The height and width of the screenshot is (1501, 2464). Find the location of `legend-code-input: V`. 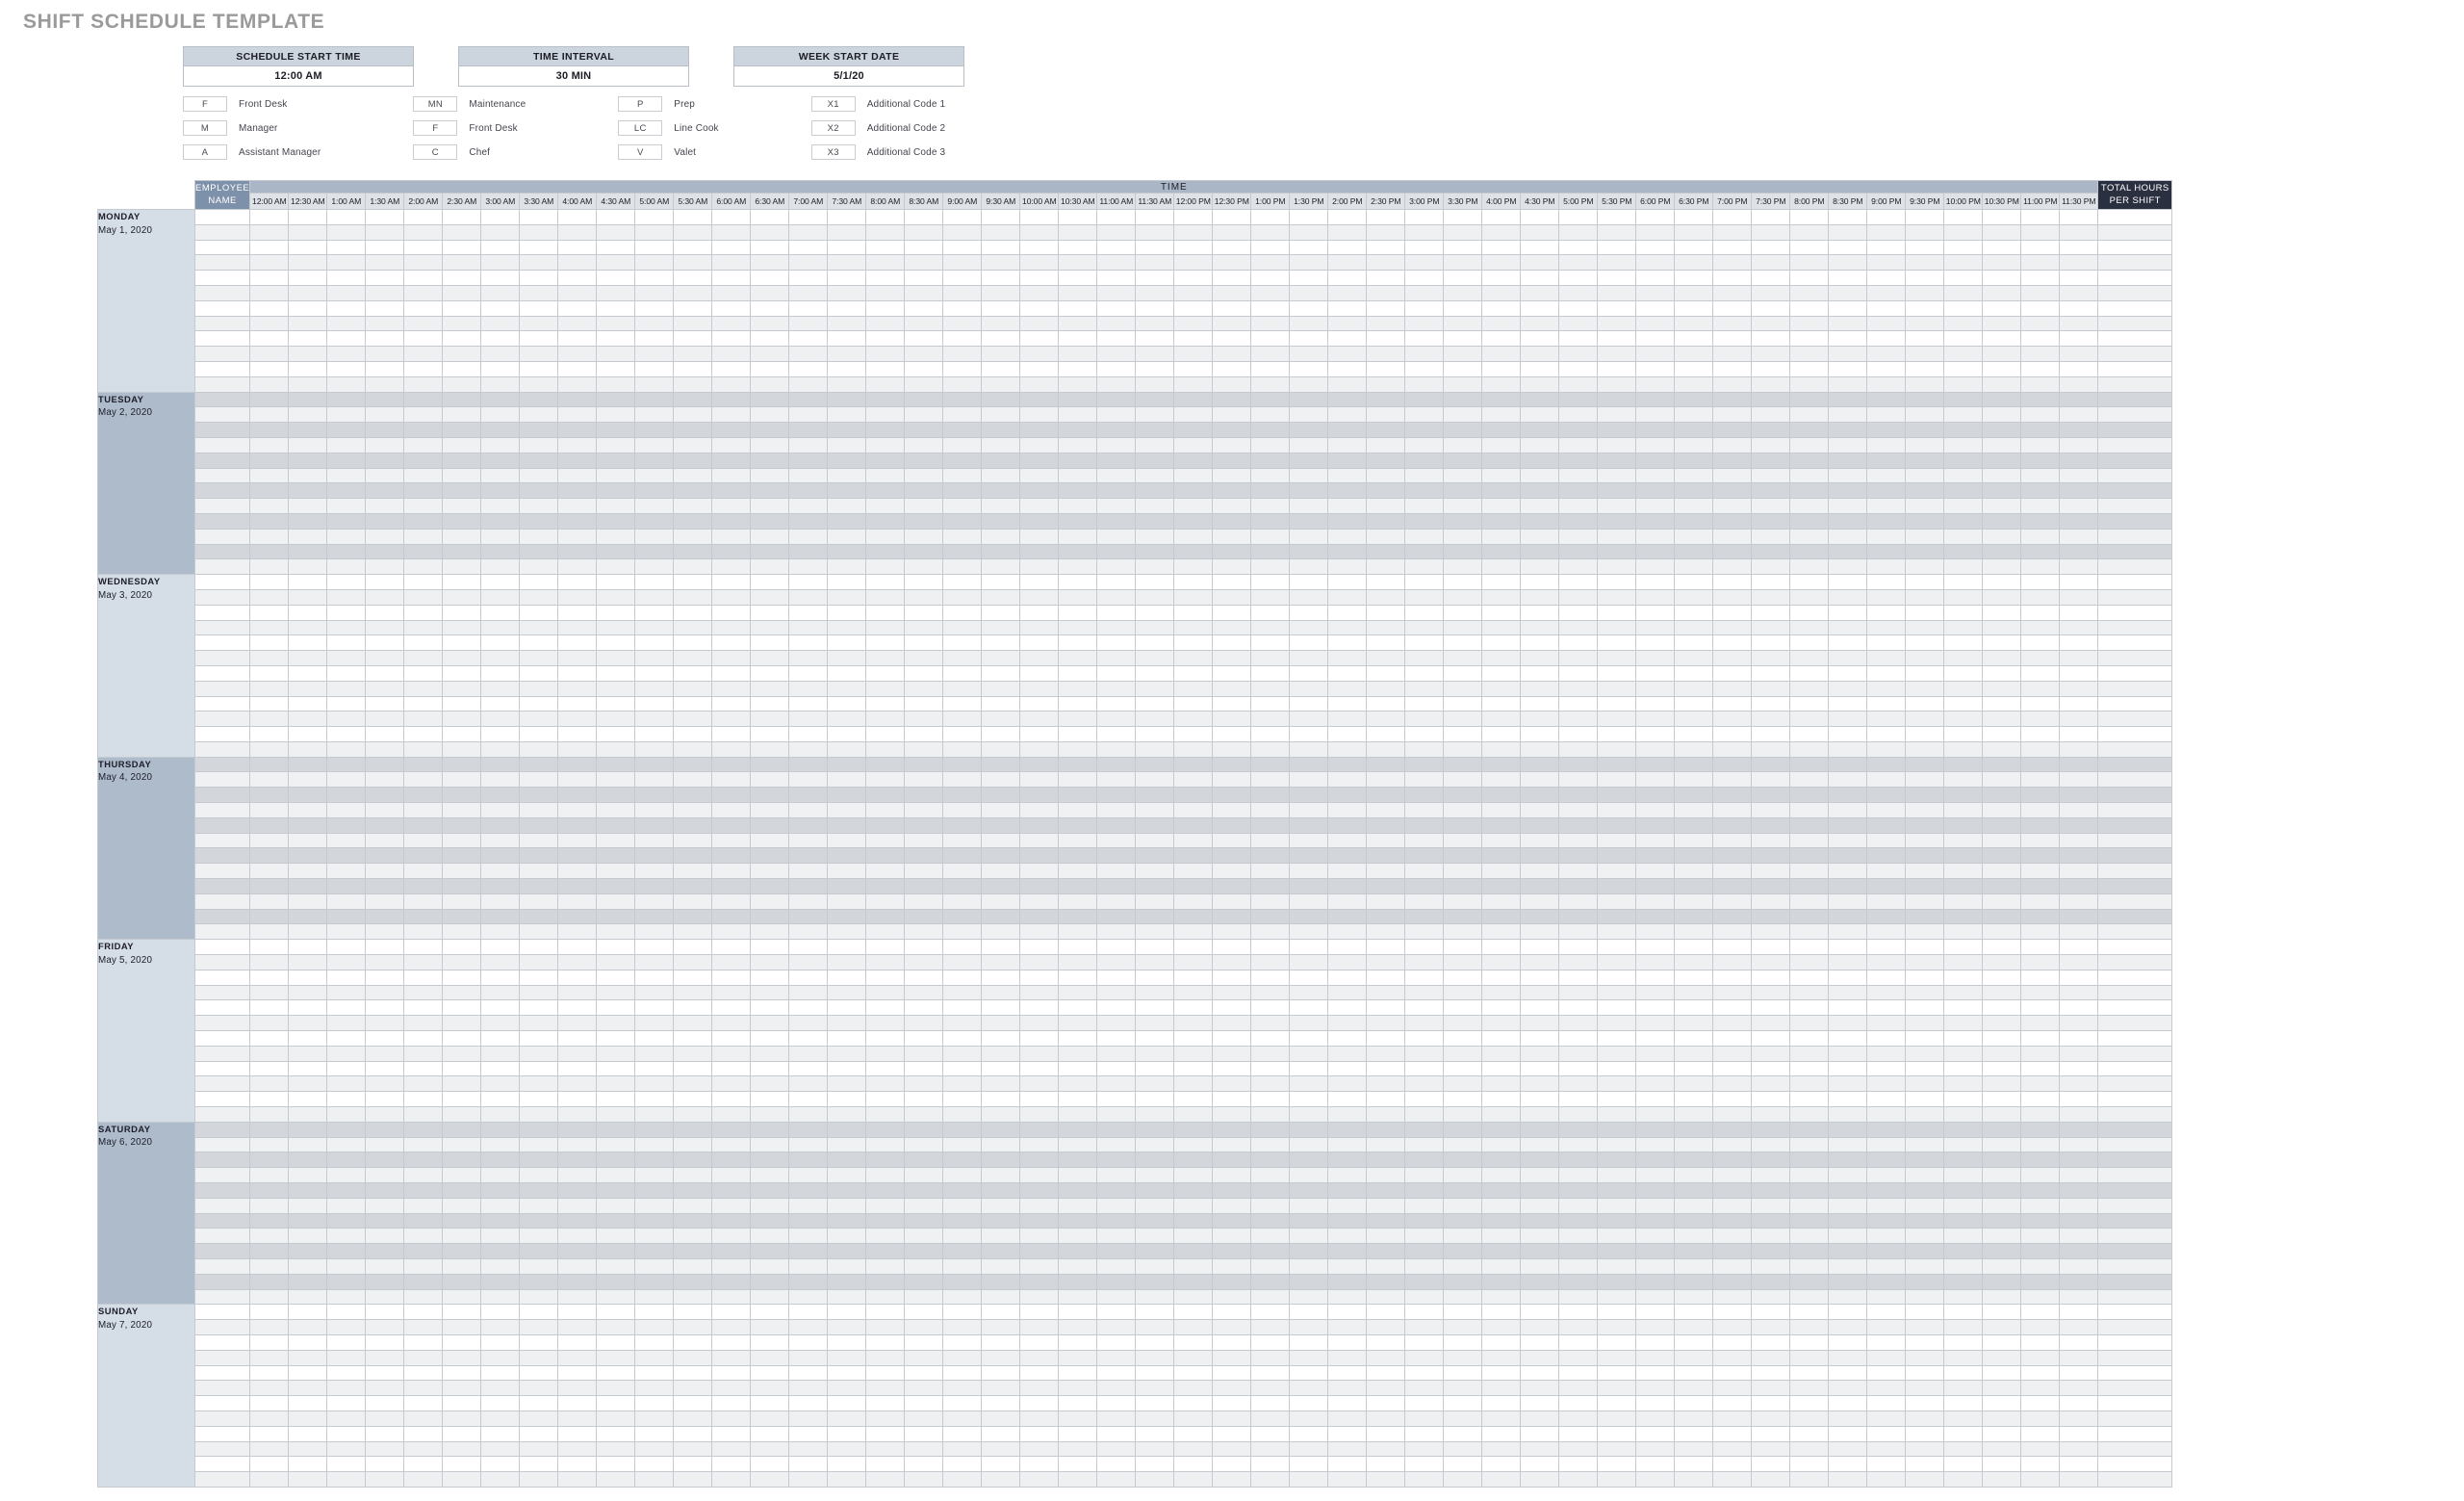

legend-code-input: V is located at coordinates (640, 152).